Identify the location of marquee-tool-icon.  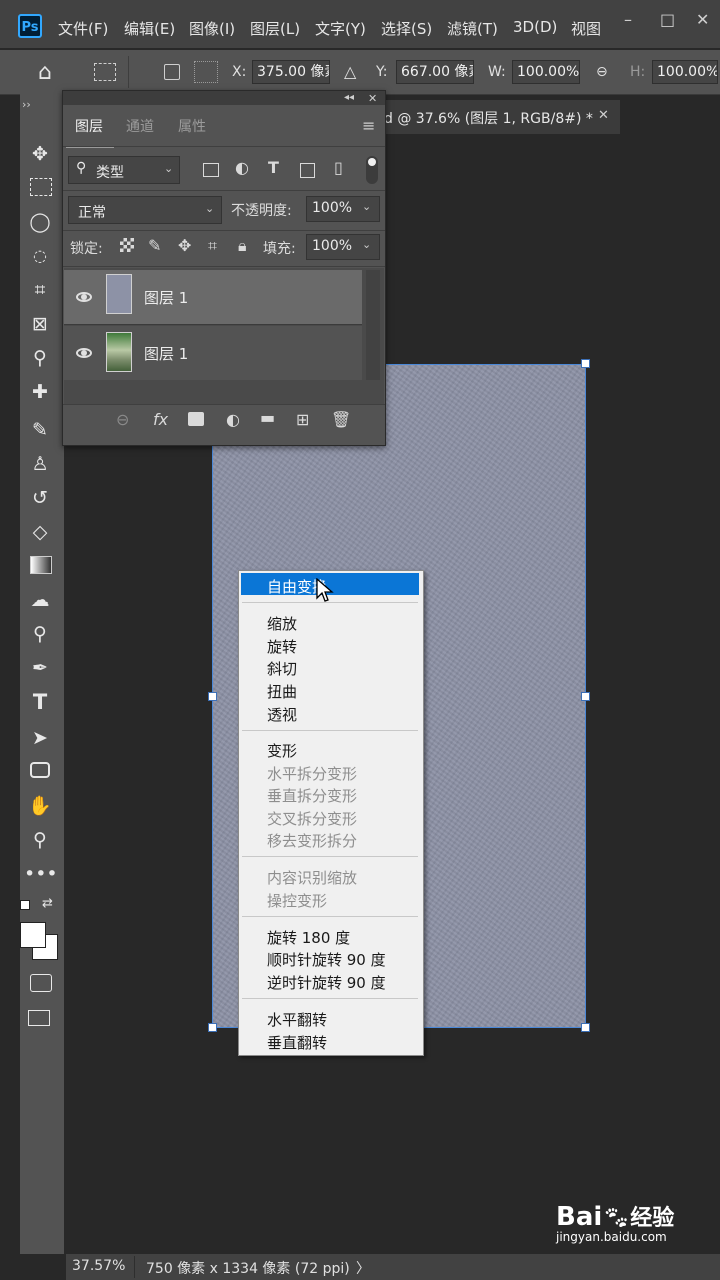
(41, 187).